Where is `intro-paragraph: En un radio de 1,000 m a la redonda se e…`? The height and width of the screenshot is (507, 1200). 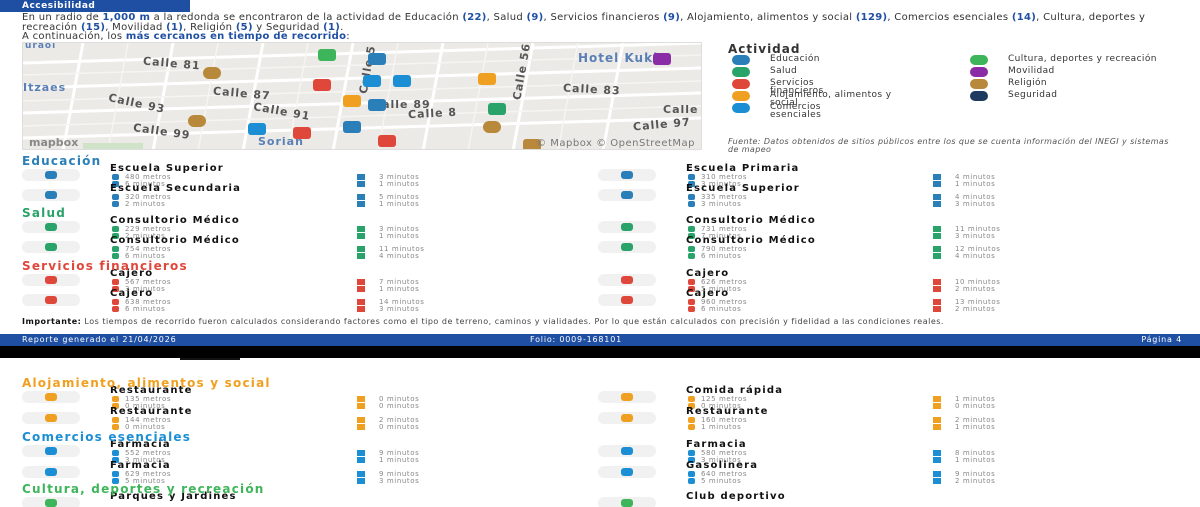
intro-paragraph: En un radio de 1,000 m a la redonda se e… is located at coordinates (584, 22).